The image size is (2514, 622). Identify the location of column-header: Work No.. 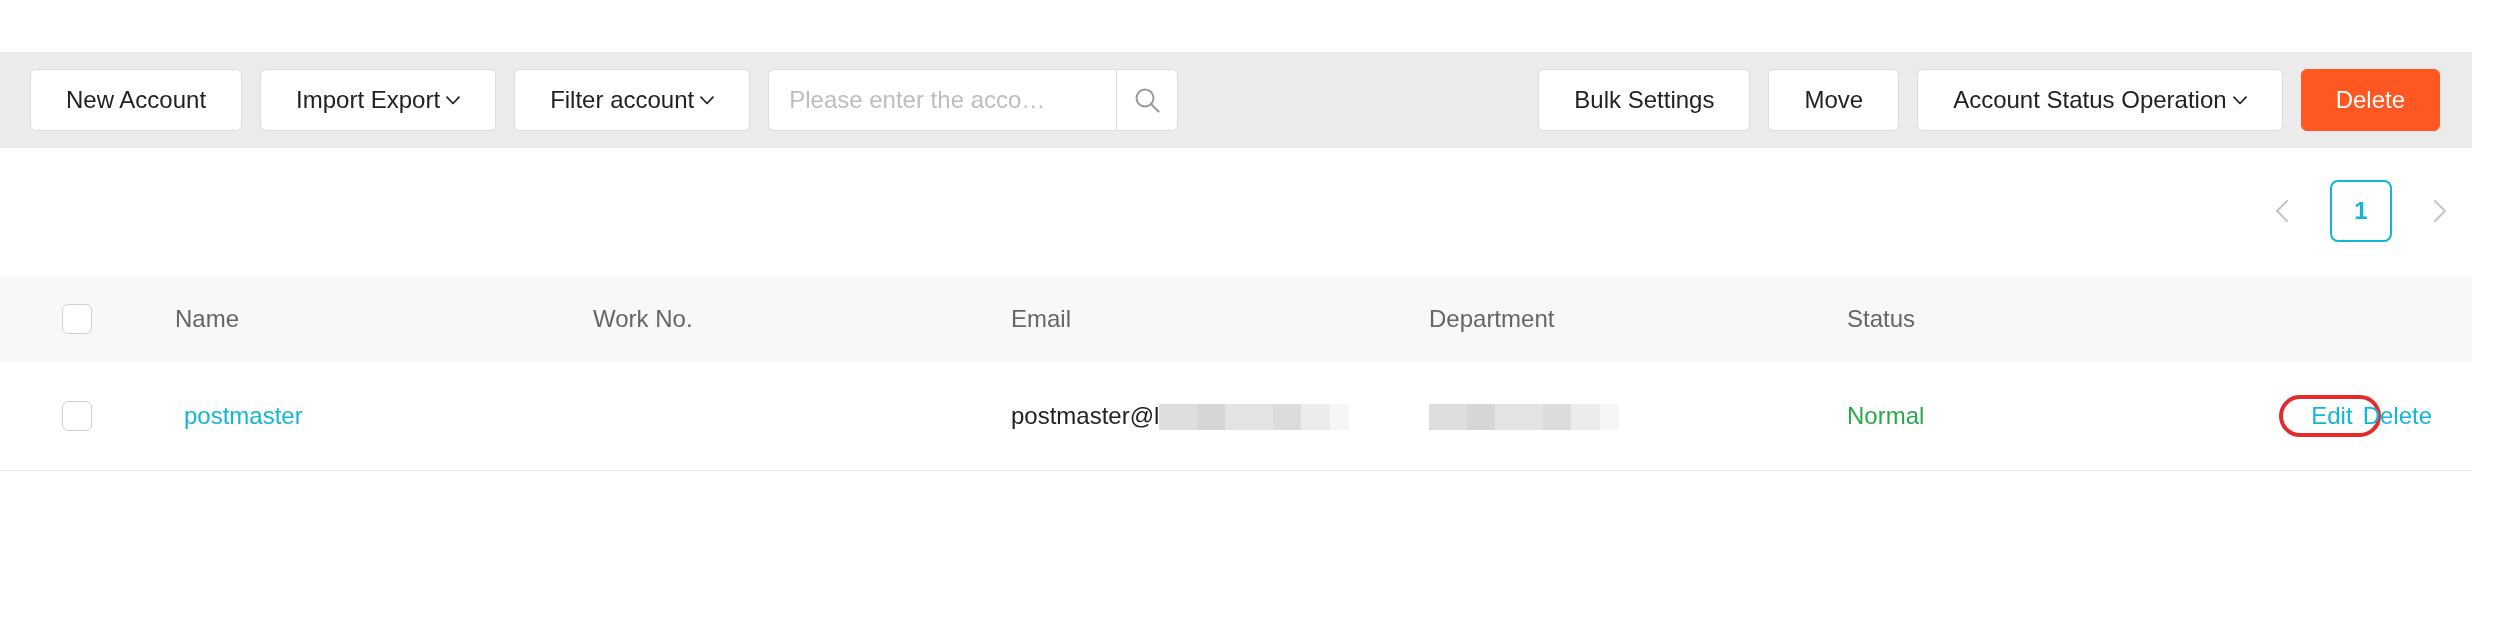
(643, 318).